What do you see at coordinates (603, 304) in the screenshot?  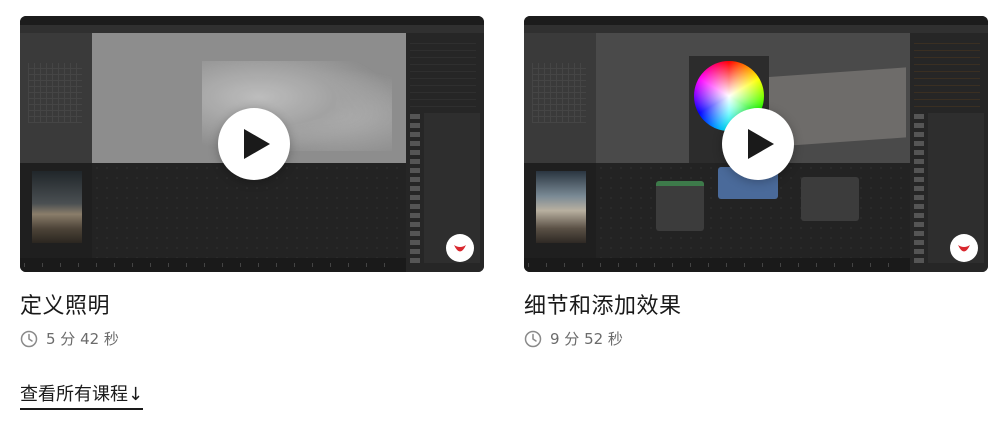 I see `course-title: 细节和添加效果` at bounding box center [603, 304].